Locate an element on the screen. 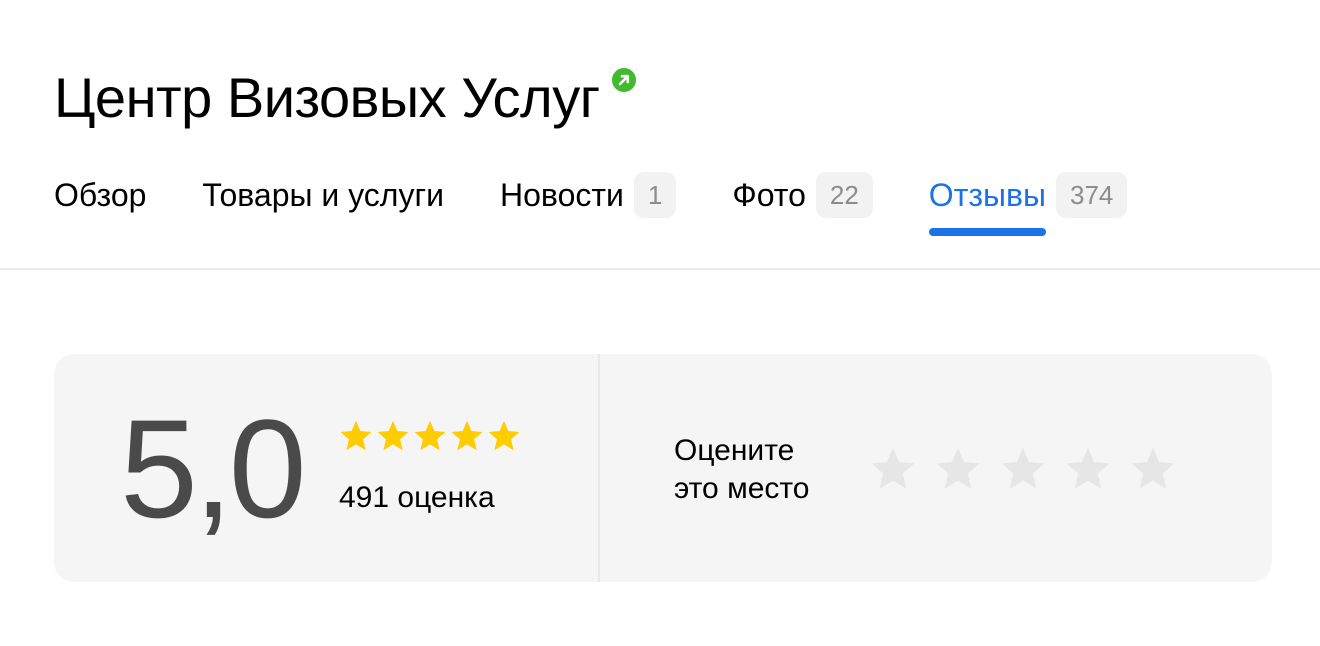  verified-arrow-icon-svg is located at coordinates (623, 80).